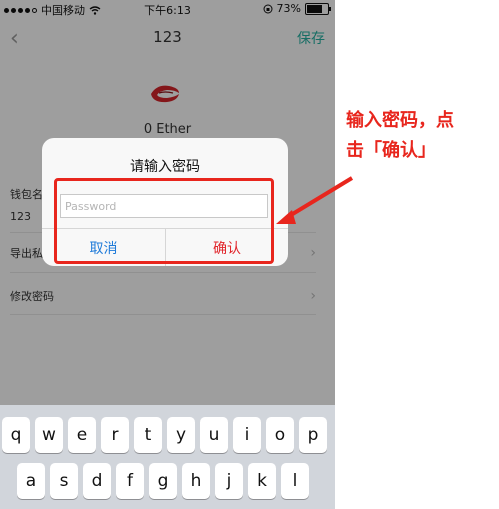 The width and height of the screenshot is (499, 509). I want to click on annotation-arrow-icon, so click(315, 200).